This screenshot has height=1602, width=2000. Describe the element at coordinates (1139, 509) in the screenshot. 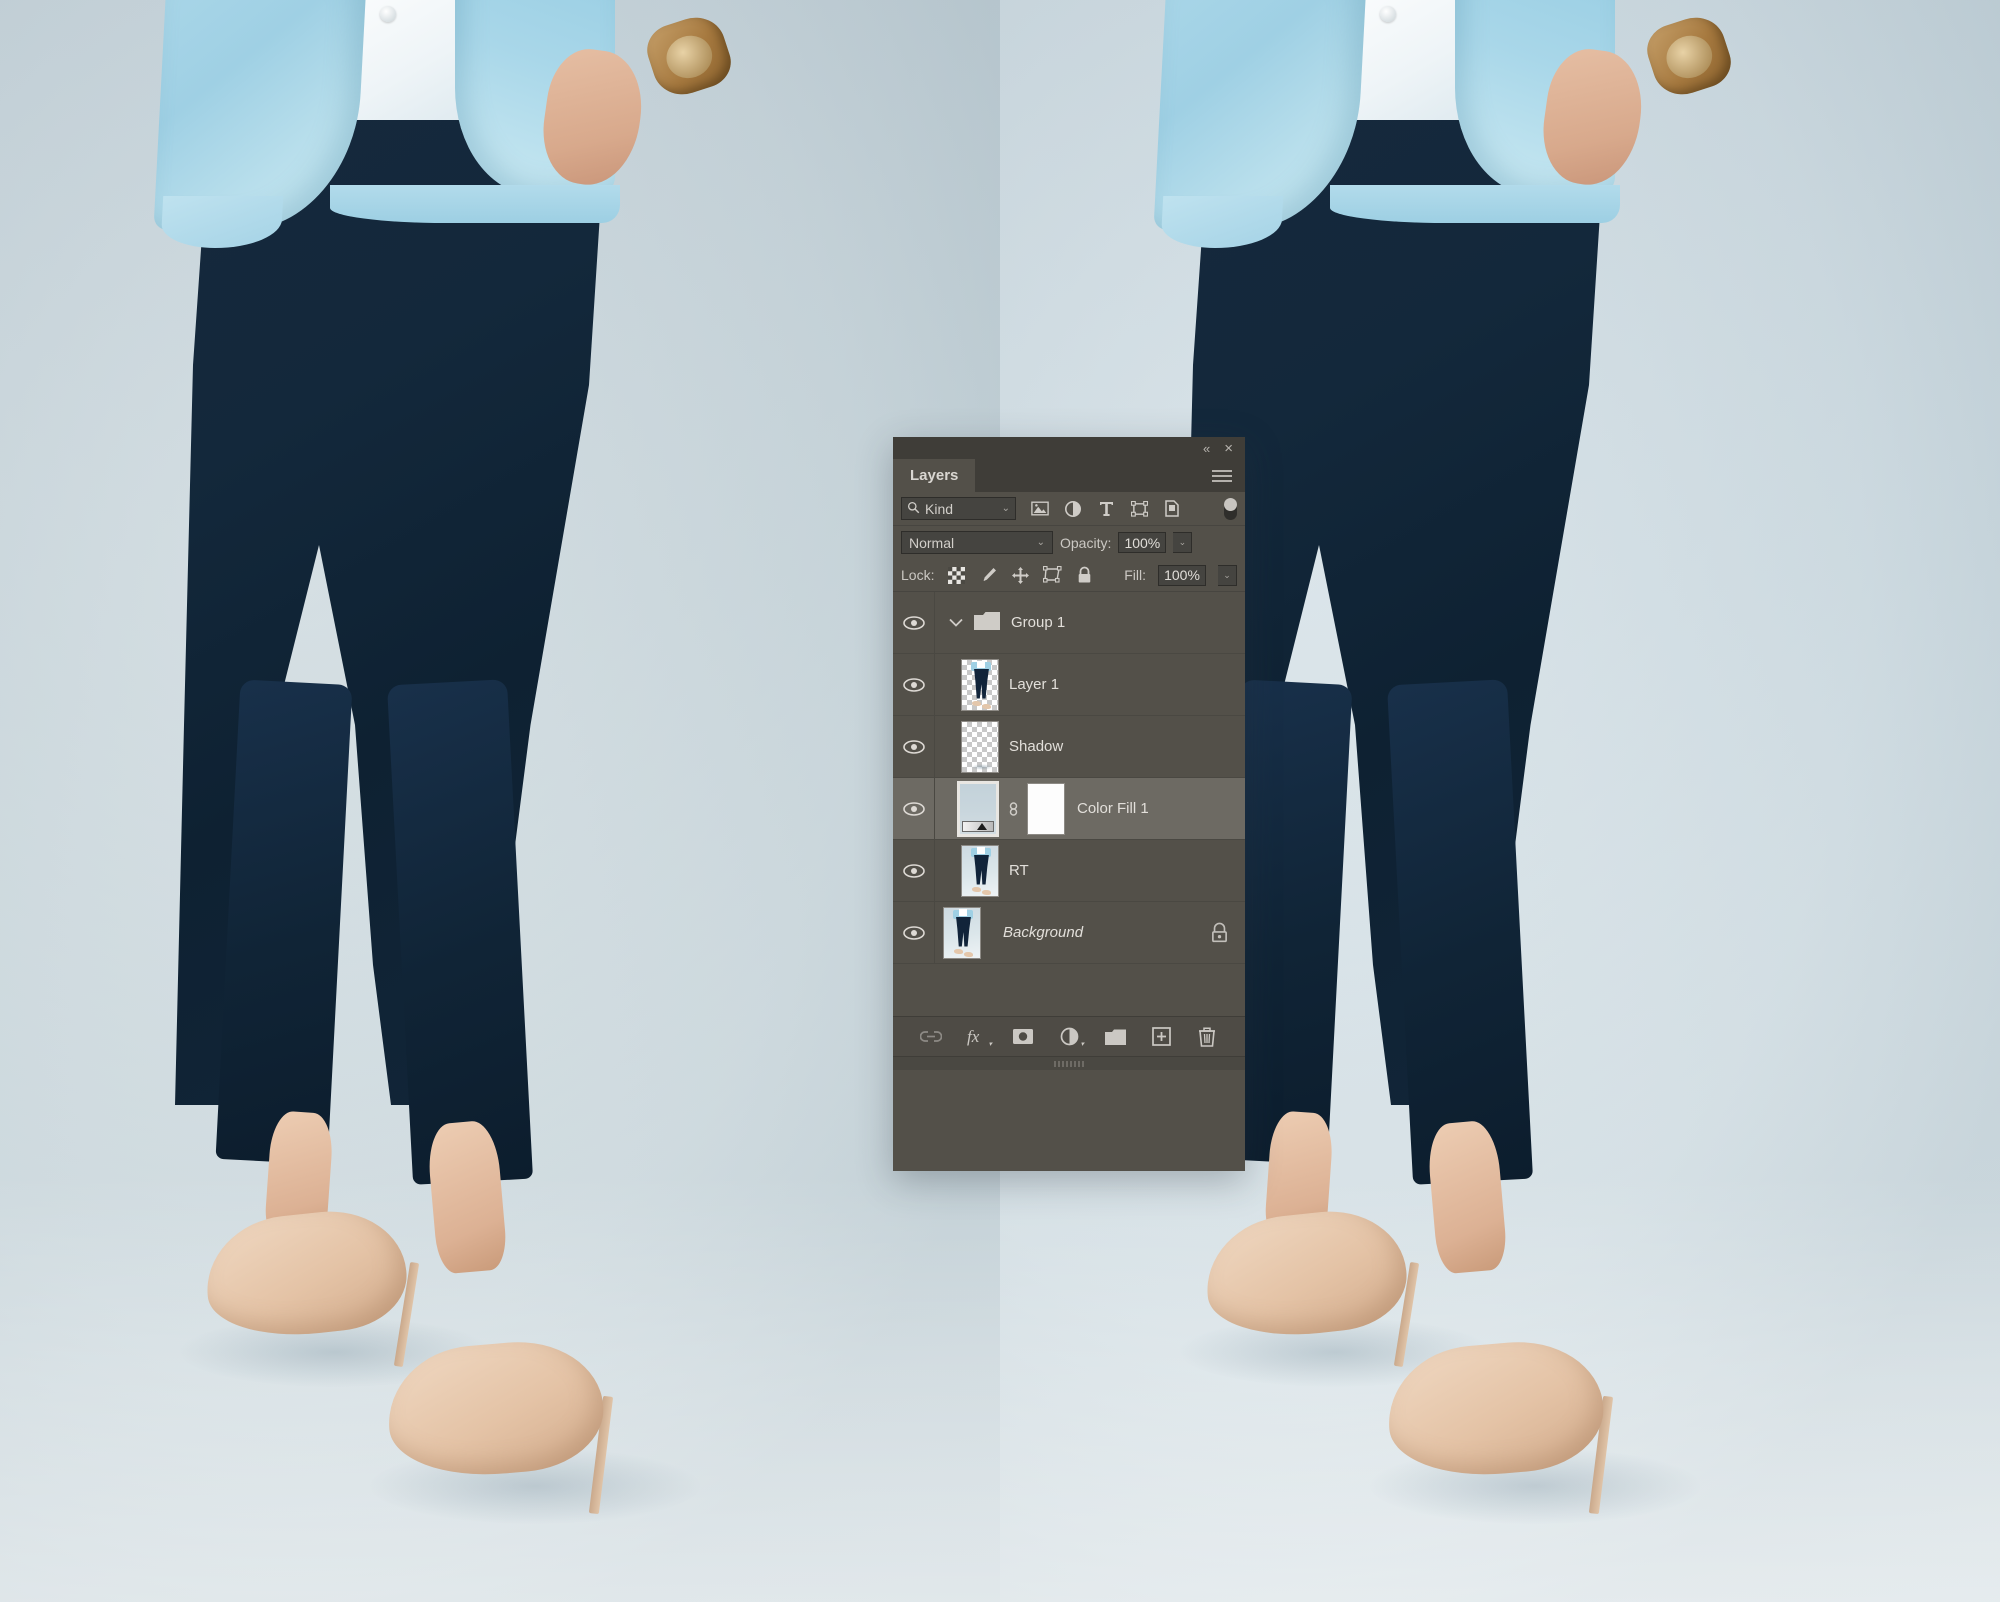

I see `filter-shape-layers-icon` at that location.